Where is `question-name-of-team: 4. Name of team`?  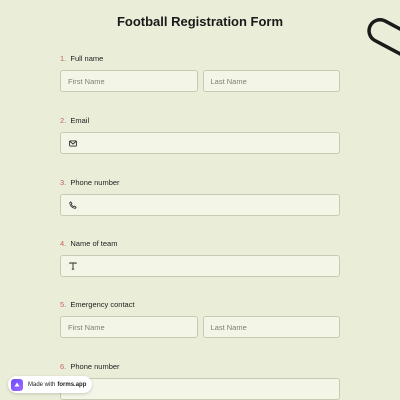 question-name-of-team: 4. Name of team is located at coordinates (200, 258).